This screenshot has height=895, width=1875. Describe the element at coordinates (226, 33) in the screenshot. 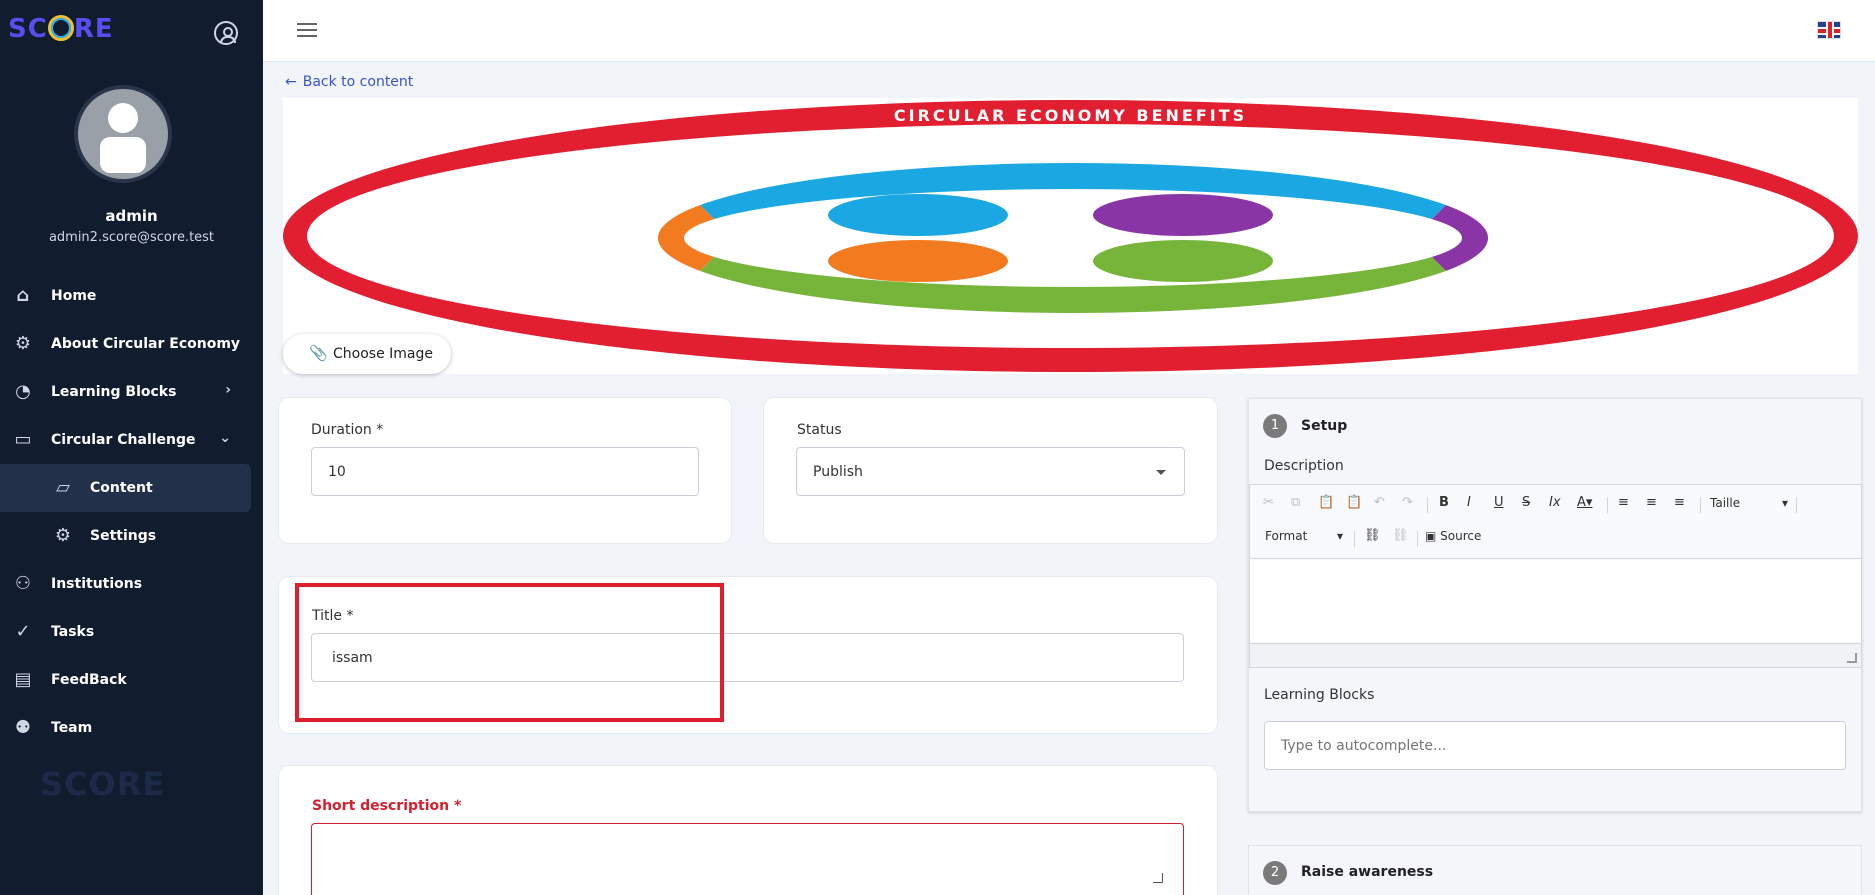

I see `account-icon` at that location.